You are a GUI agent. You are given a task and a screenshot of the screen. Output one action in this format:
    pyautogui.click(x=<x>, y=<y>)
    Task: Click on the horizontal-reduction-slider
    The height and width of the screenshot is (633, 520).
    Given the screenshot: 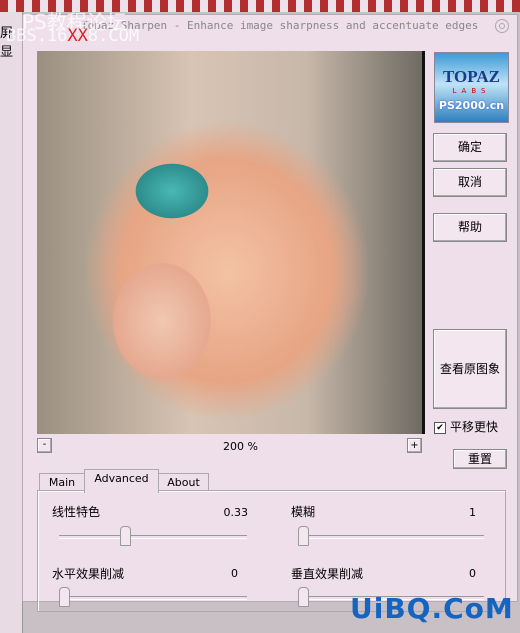 What is the action you would take?
    pyautogui.click(x=153, y=597)
    